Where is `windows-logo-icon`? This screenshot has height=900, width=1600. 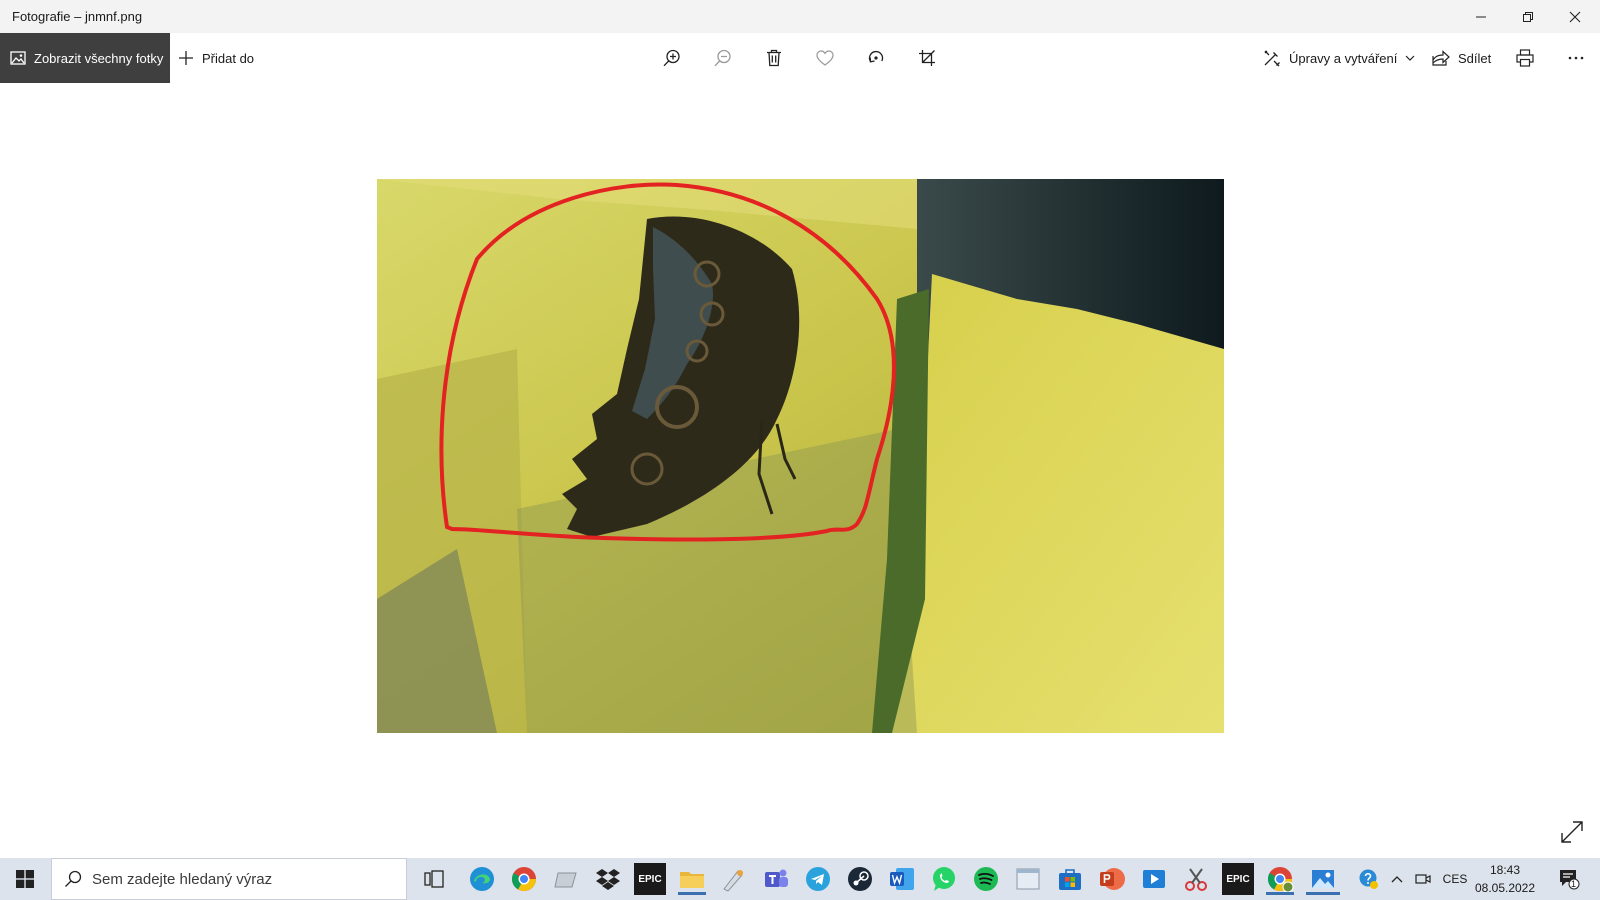
windows-logo-icon is located at coordinates (25, 879).